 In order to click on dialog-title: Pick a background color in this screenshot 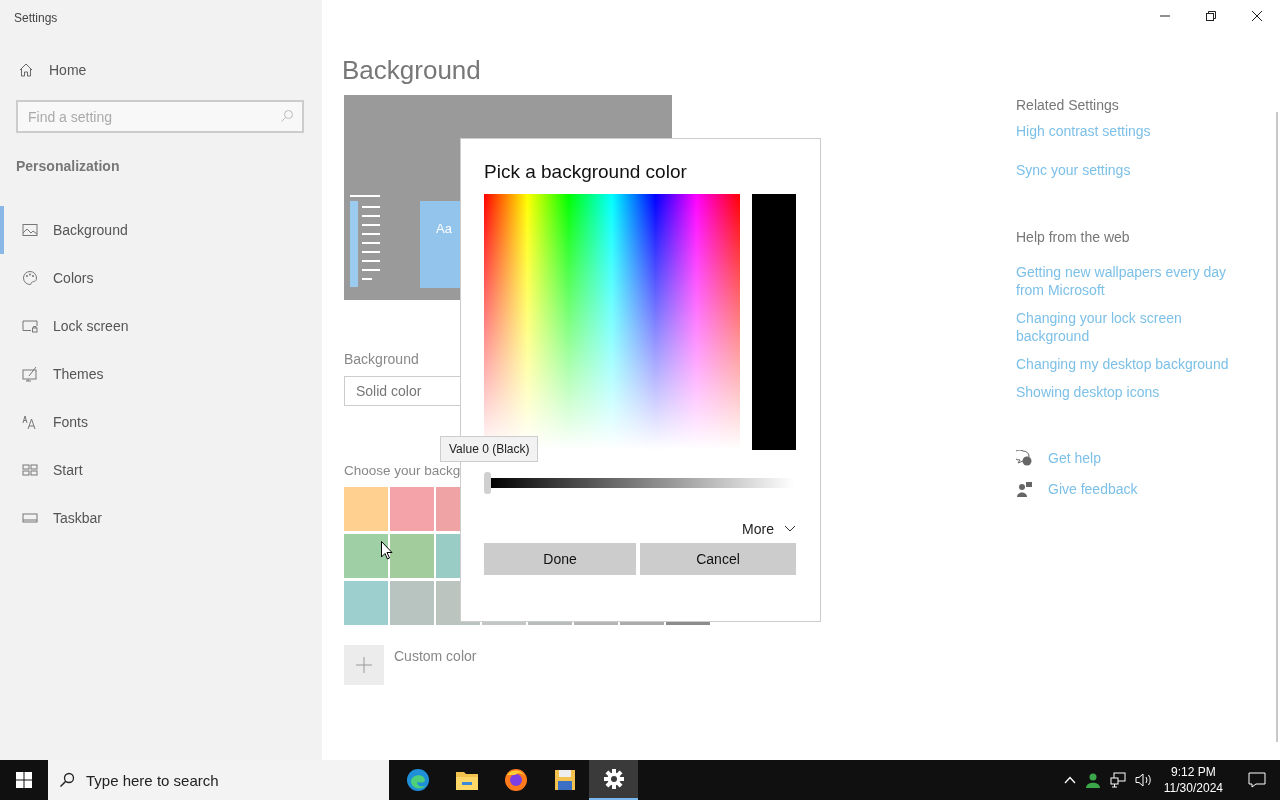, I will do `click(585, 172)`.